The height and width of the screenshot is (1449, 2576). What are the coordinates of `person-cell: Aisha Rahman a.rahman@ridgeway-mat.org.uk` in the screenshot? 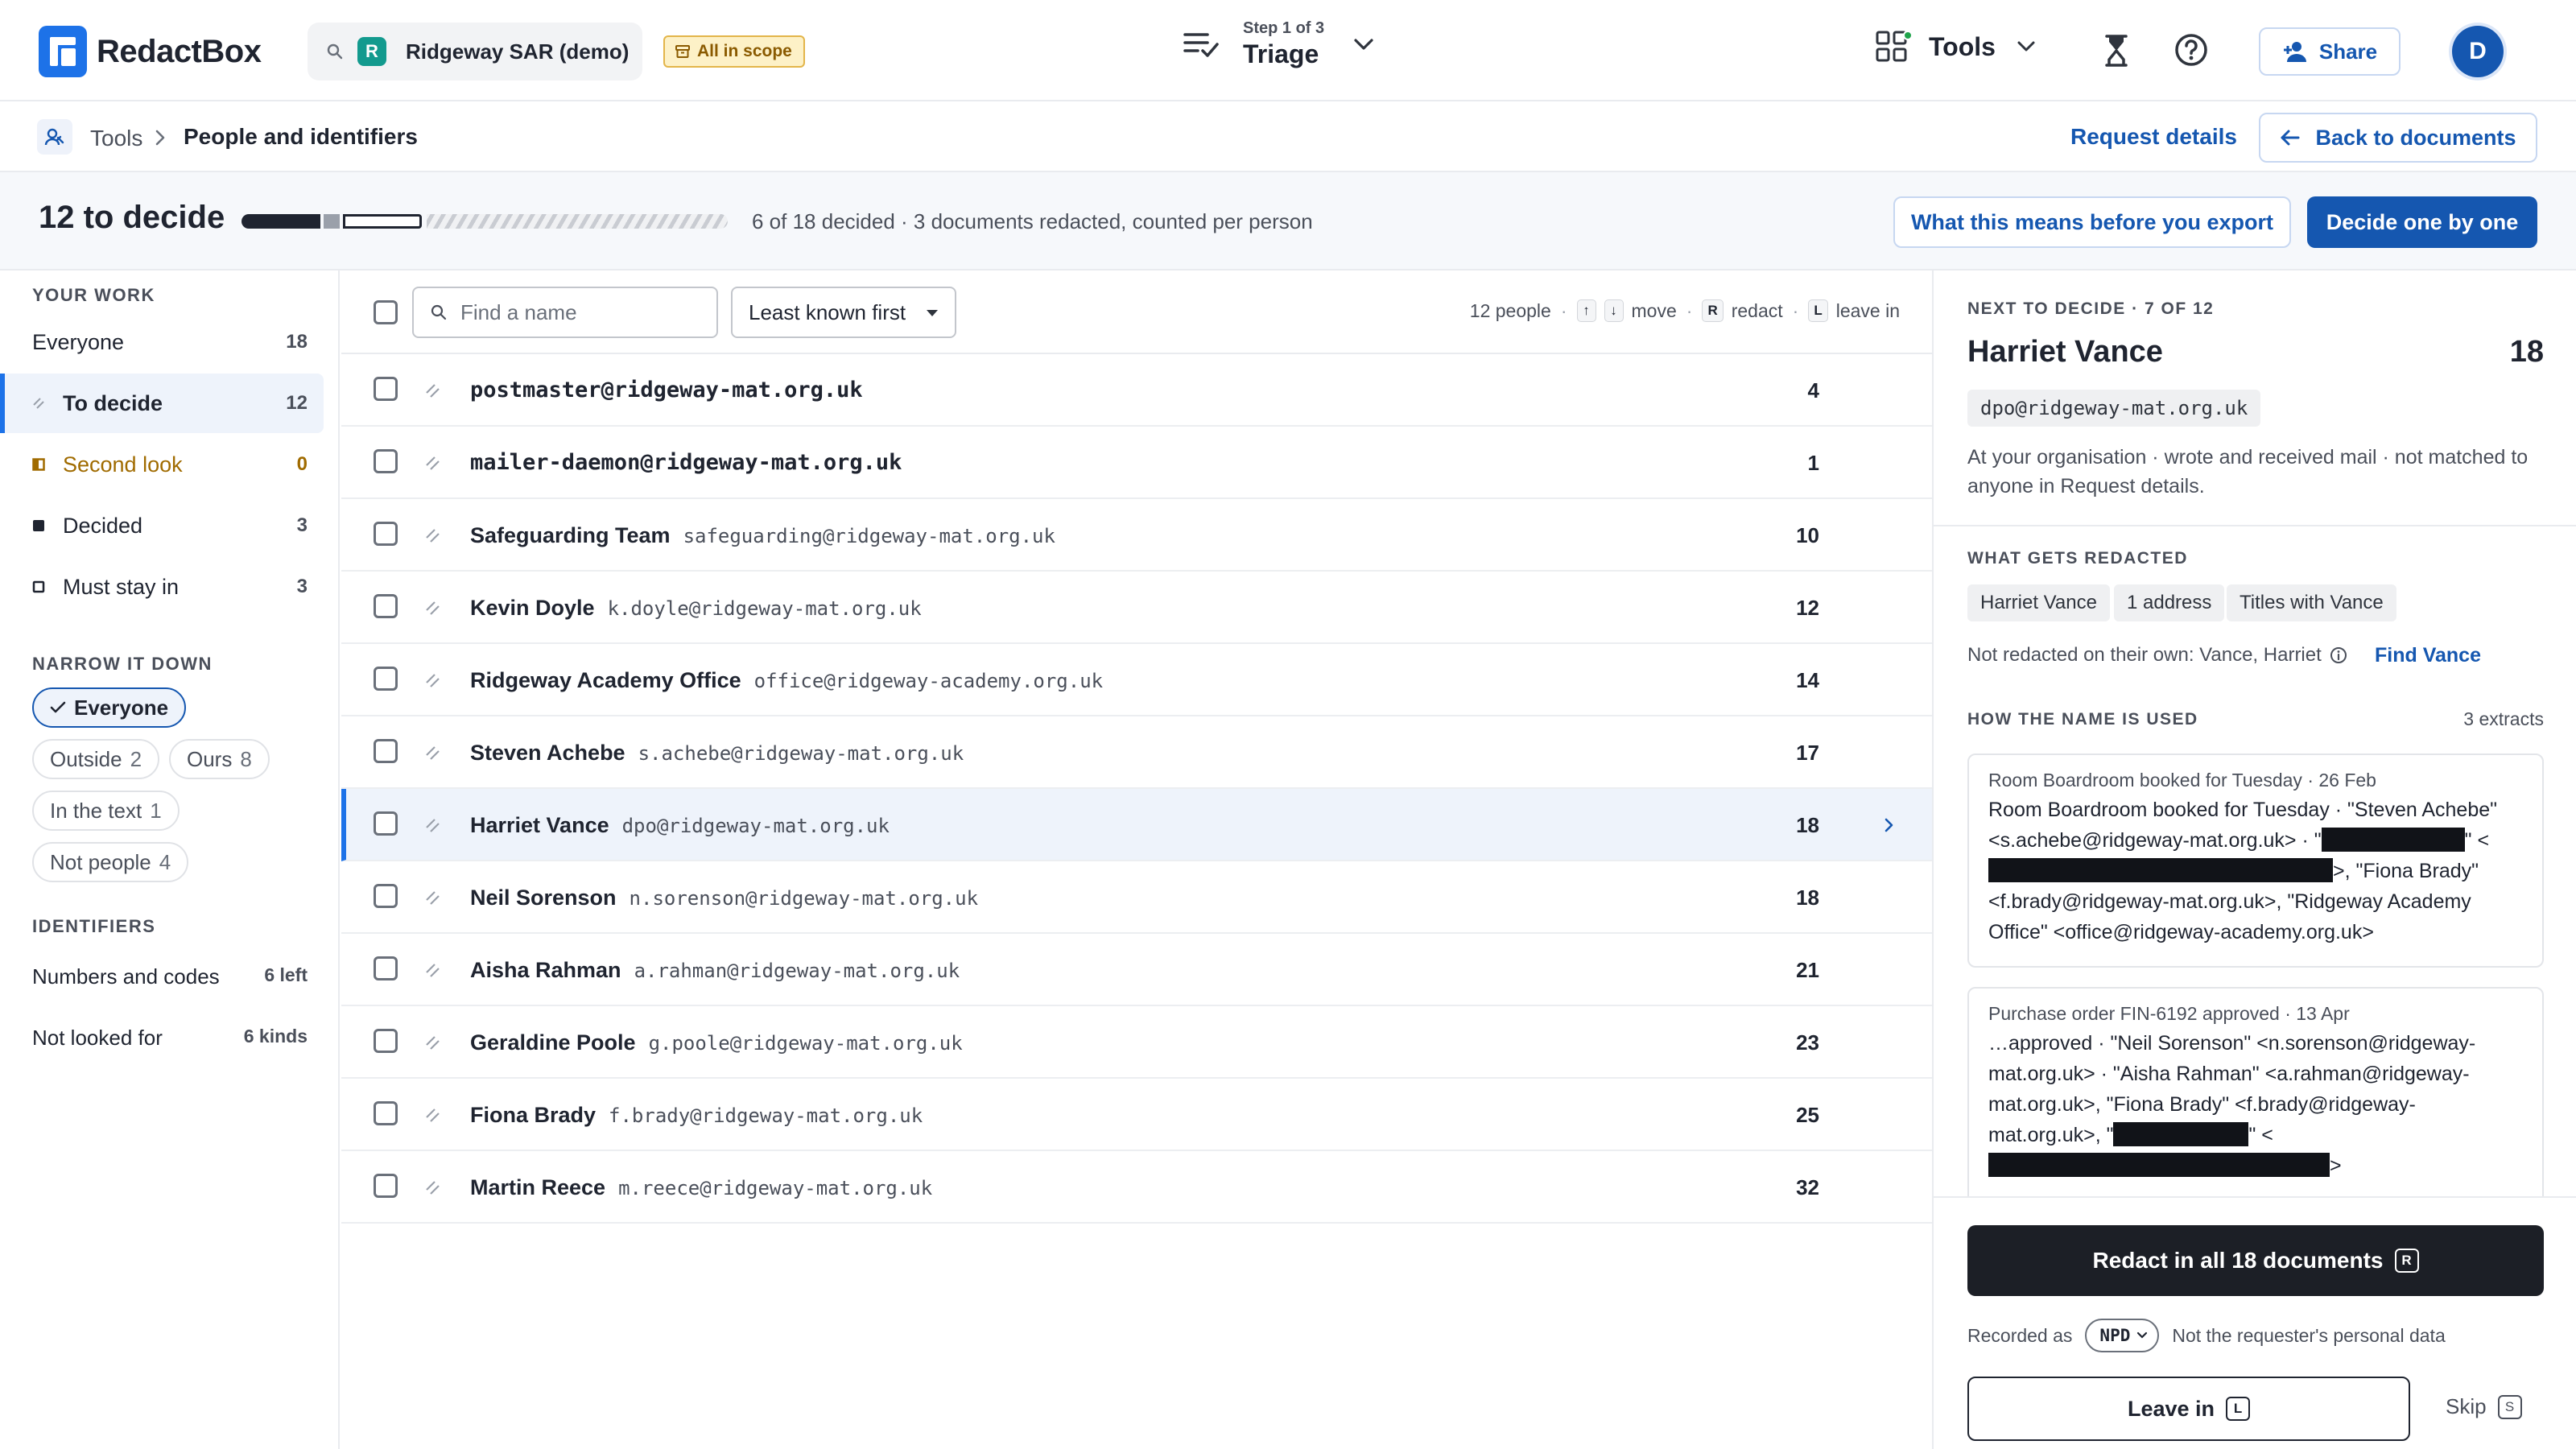 It's located at (715, 970).